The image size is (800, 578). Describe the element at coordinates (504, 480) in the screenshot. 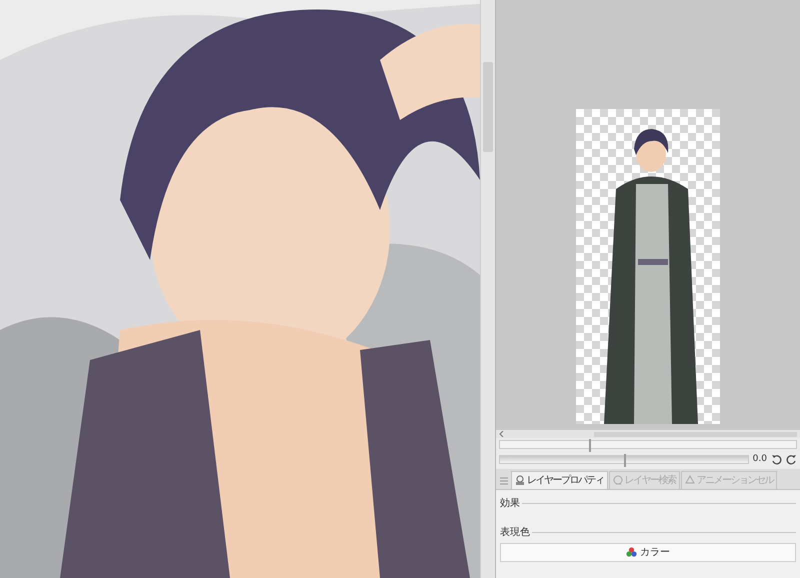

I see `menu-icon` at that location.